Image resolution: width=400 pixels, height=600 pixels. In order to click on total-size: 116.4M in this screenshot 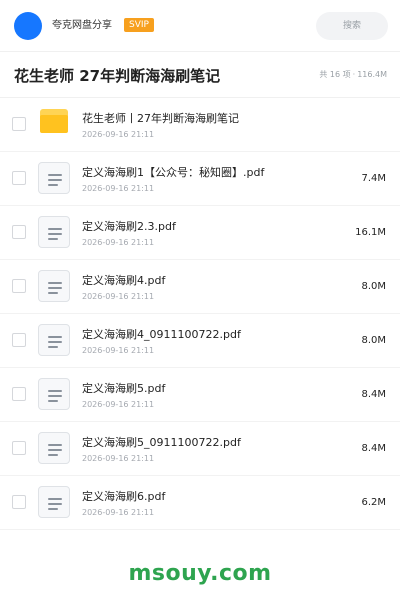, I will do `click(372, 74)`.